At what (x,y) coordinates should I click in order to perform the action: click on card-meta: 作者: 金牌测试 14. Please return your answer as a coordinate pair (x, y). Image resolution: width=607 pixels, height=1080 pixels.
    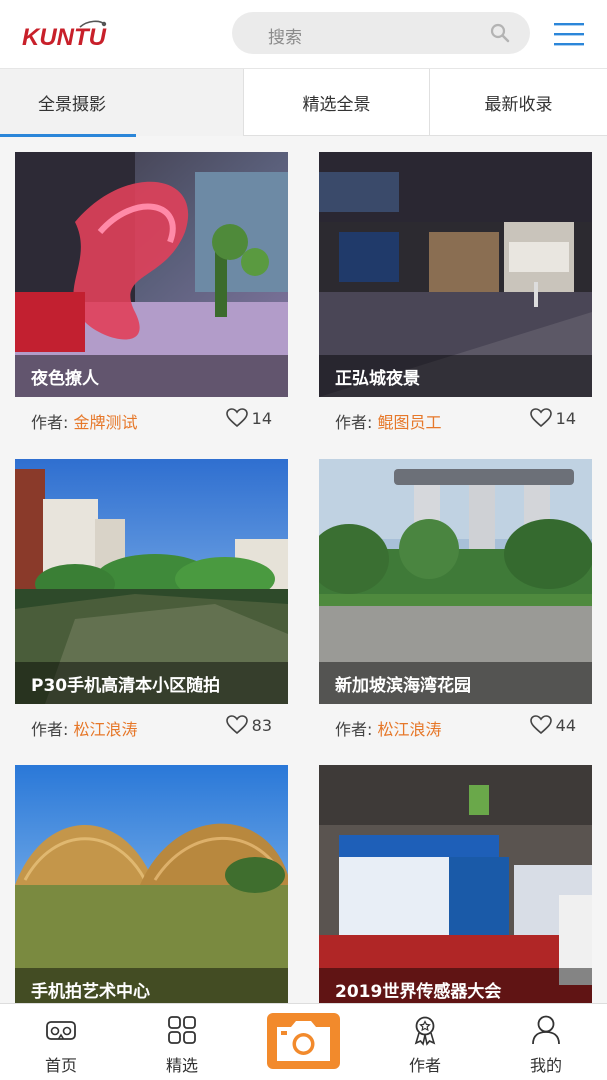
    Looking at the image, I should click on (151, 419).